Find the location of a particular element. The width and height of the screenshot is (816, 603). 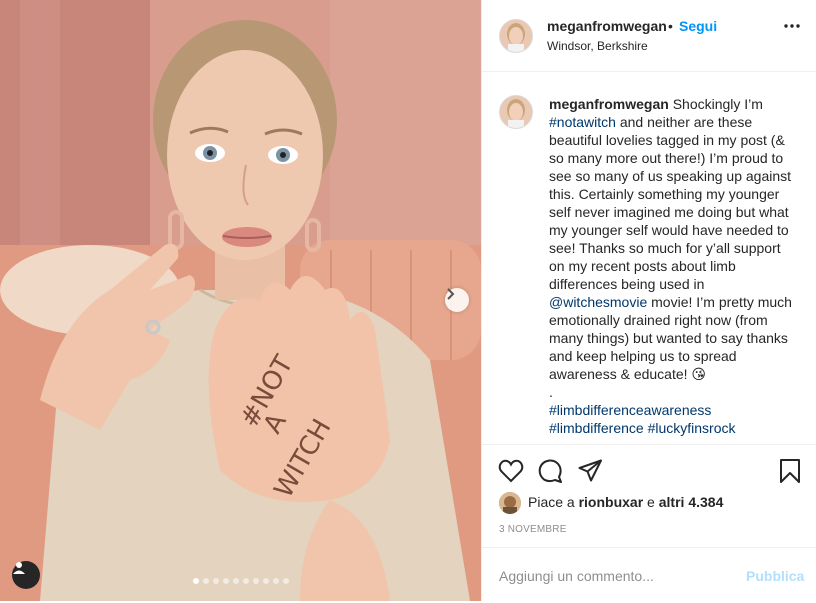

carousel-indicator is located at coordinates (240, 581).